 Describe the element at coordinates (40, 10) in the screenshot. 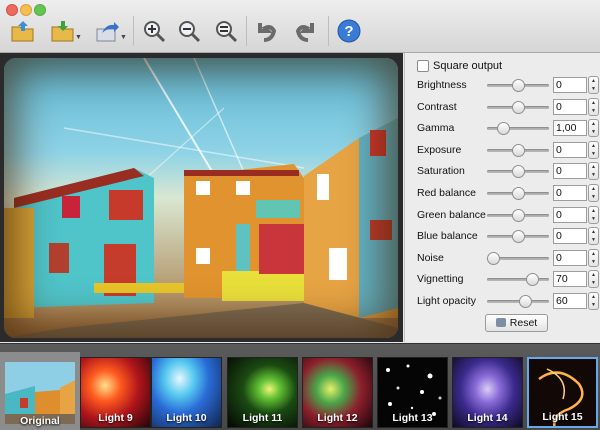

I see `zoom-window-button` at that location.